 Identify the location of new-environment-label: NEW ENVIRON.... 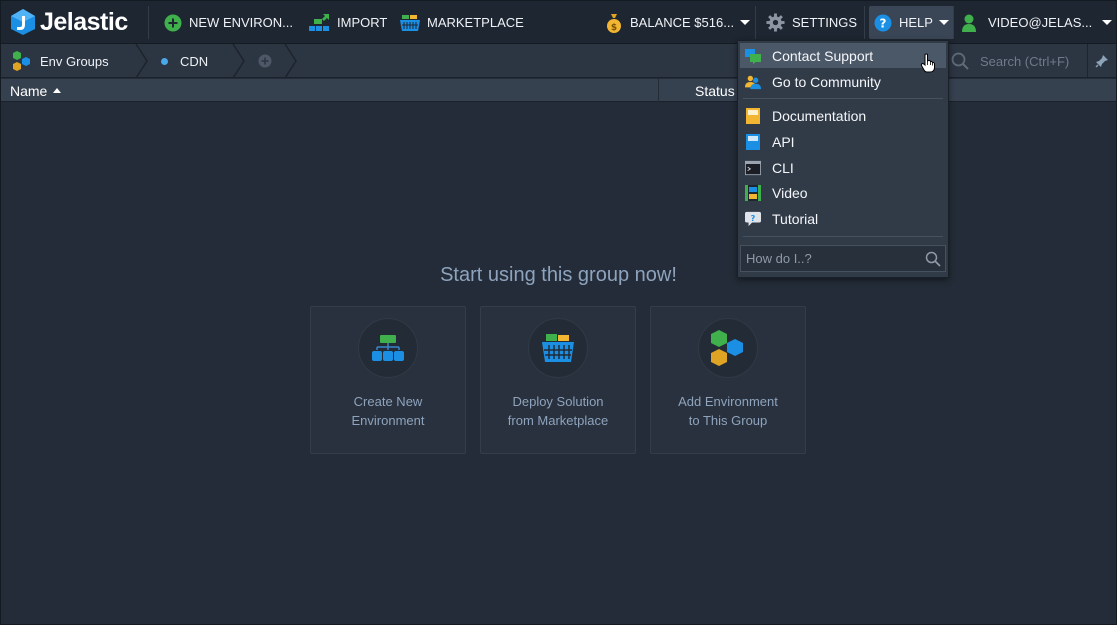
(241, 22).